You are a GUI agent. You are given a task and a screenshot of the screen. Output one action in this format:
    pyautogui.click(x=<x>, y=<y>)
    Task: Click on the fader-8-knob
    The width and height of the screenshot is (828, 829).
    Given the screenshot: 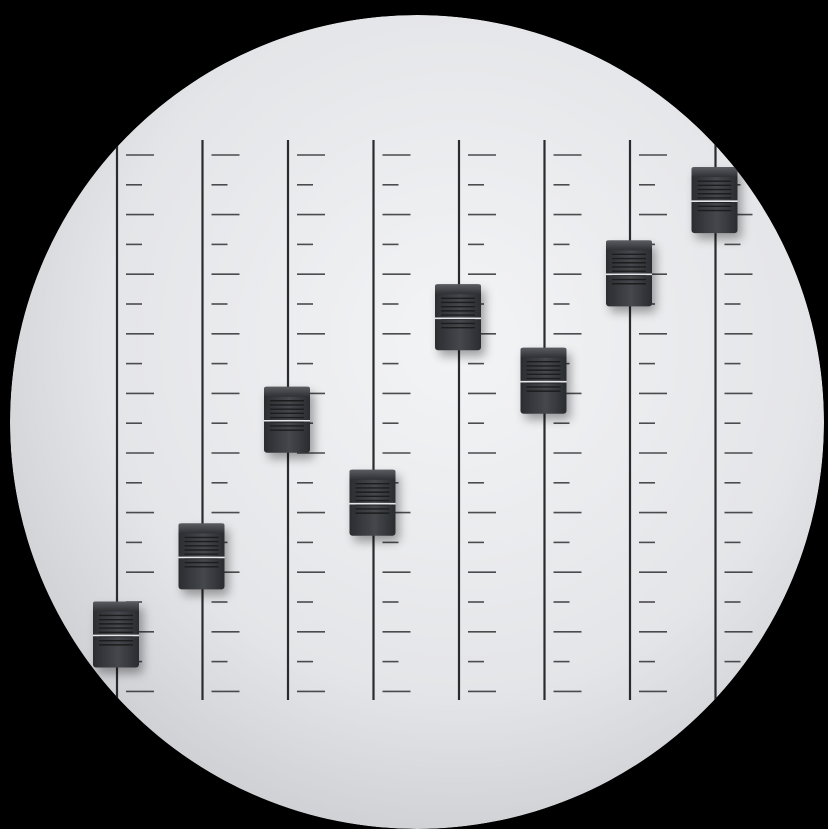 What is the action you would take?
    pyautogui.click(x=714, y=200)
    